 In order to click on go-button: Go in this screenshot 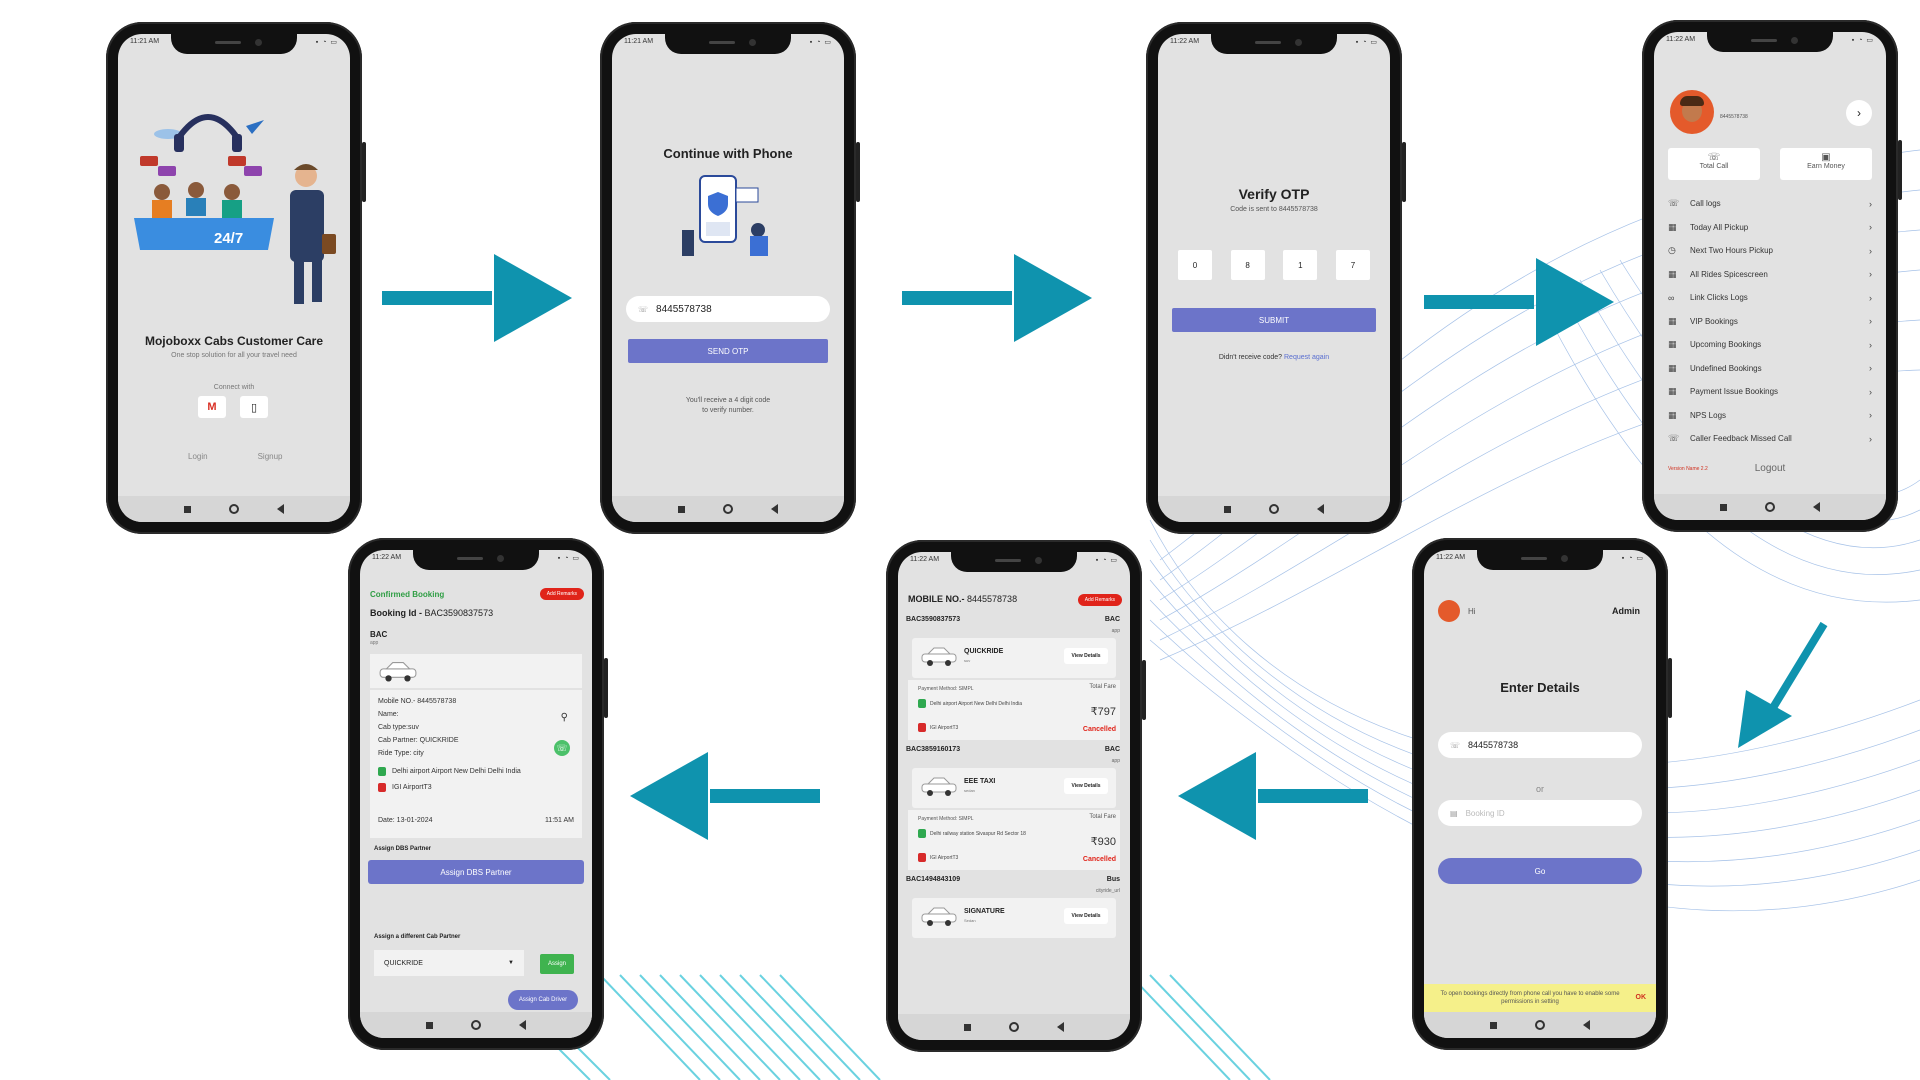, I will do `click(1540, 871)`.